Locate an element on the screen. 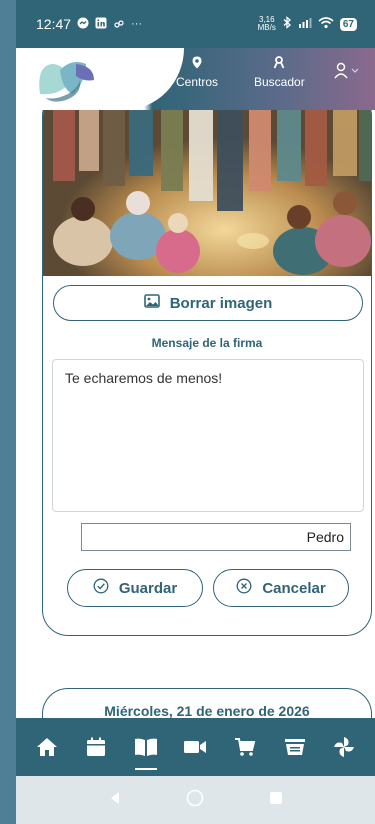  status-time: 12:47 is located at coordinates (54, 24).